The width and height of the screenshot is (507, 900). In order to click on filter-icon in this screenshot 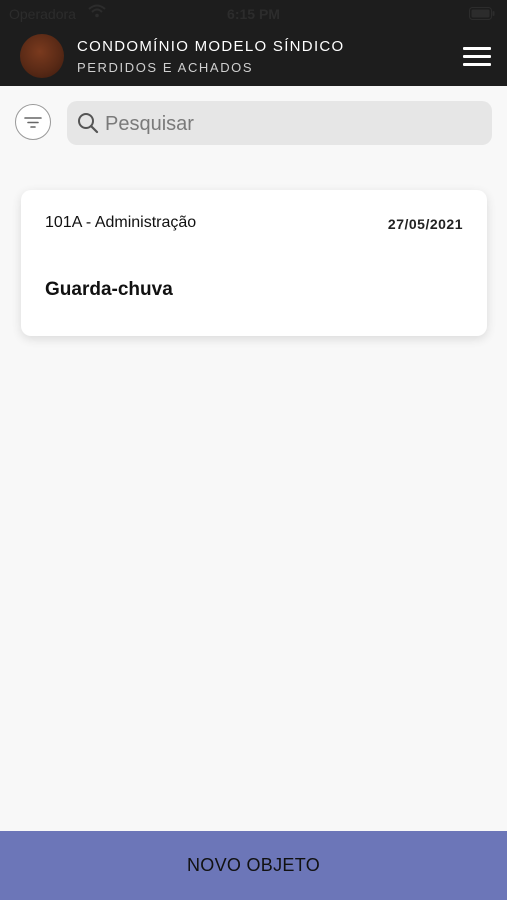, I will do `click(33, 122)`.